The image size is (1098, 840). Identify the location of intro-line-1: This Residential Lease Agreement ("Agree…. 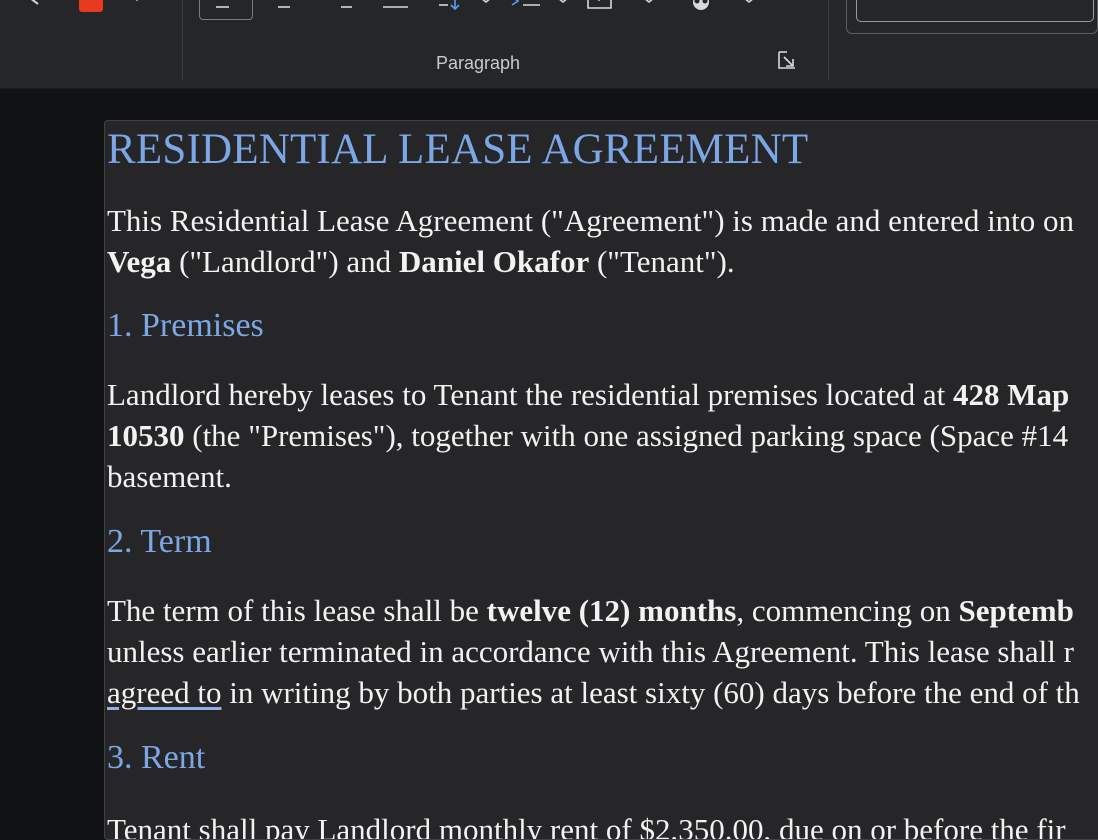
(591, 220).